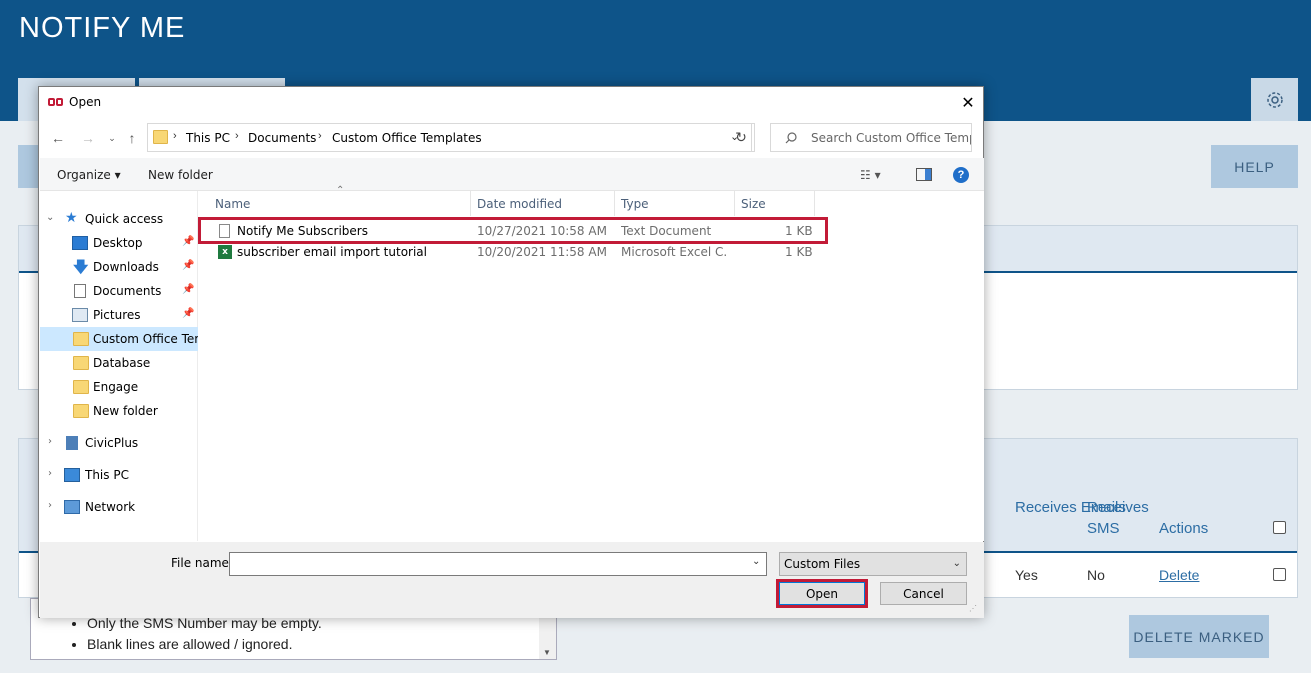 This screenshot has height=673, width=1311. I want to click on nav-item-database: Database, so click(119, 363).